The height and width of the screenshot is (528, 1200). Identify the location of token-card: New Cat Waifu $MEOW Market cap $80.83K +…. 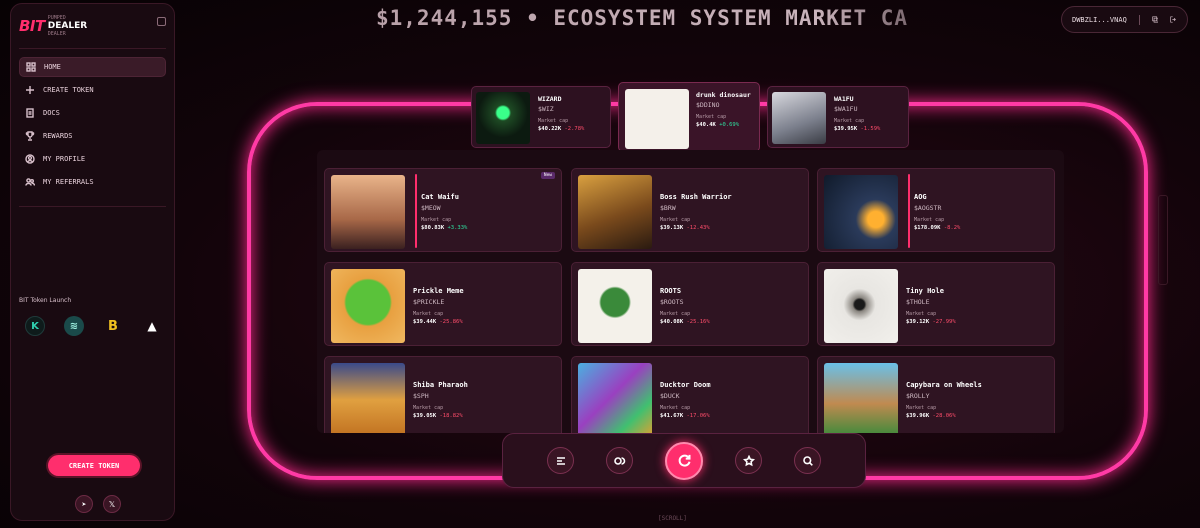
(443, 210).